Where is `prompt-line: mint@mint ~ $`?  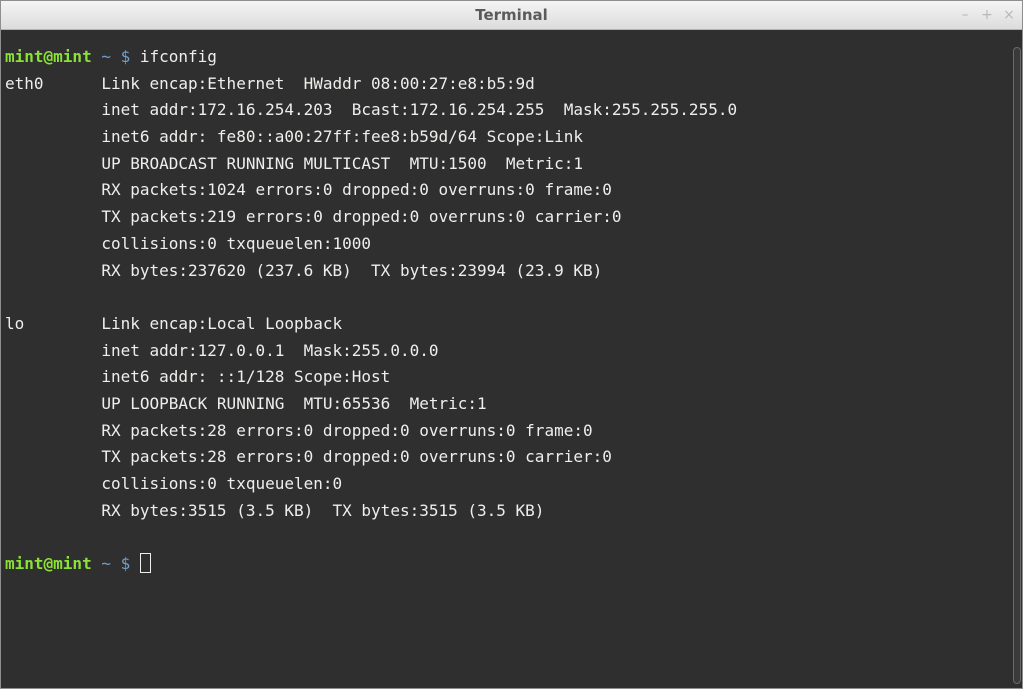
prompt-line: mint@mint ~ $ is located at coordinates (507, 564).